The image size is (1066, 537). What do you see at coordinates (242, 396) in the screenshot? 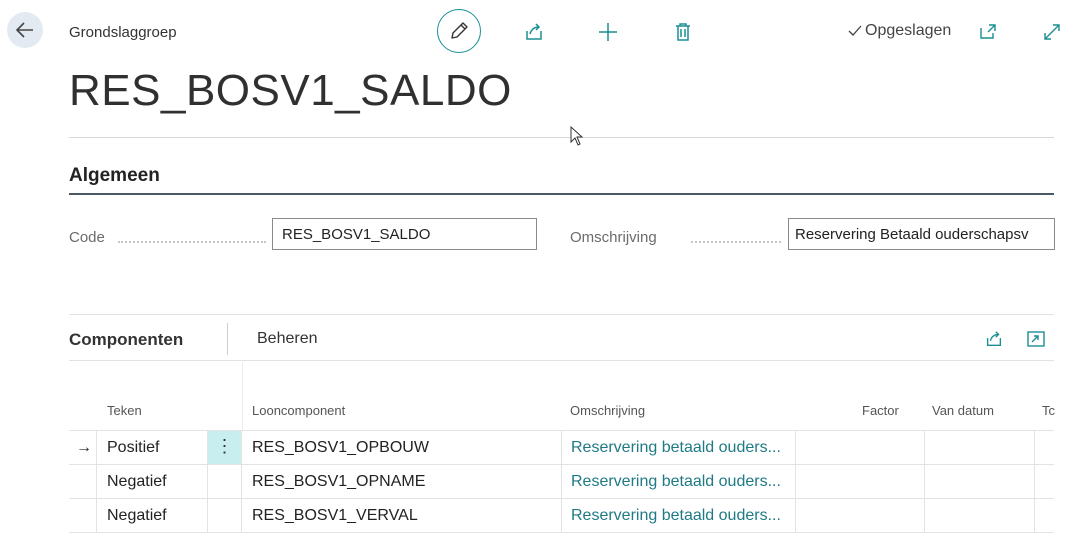
I see `header-column-separator` at bounding box center [242, 396].